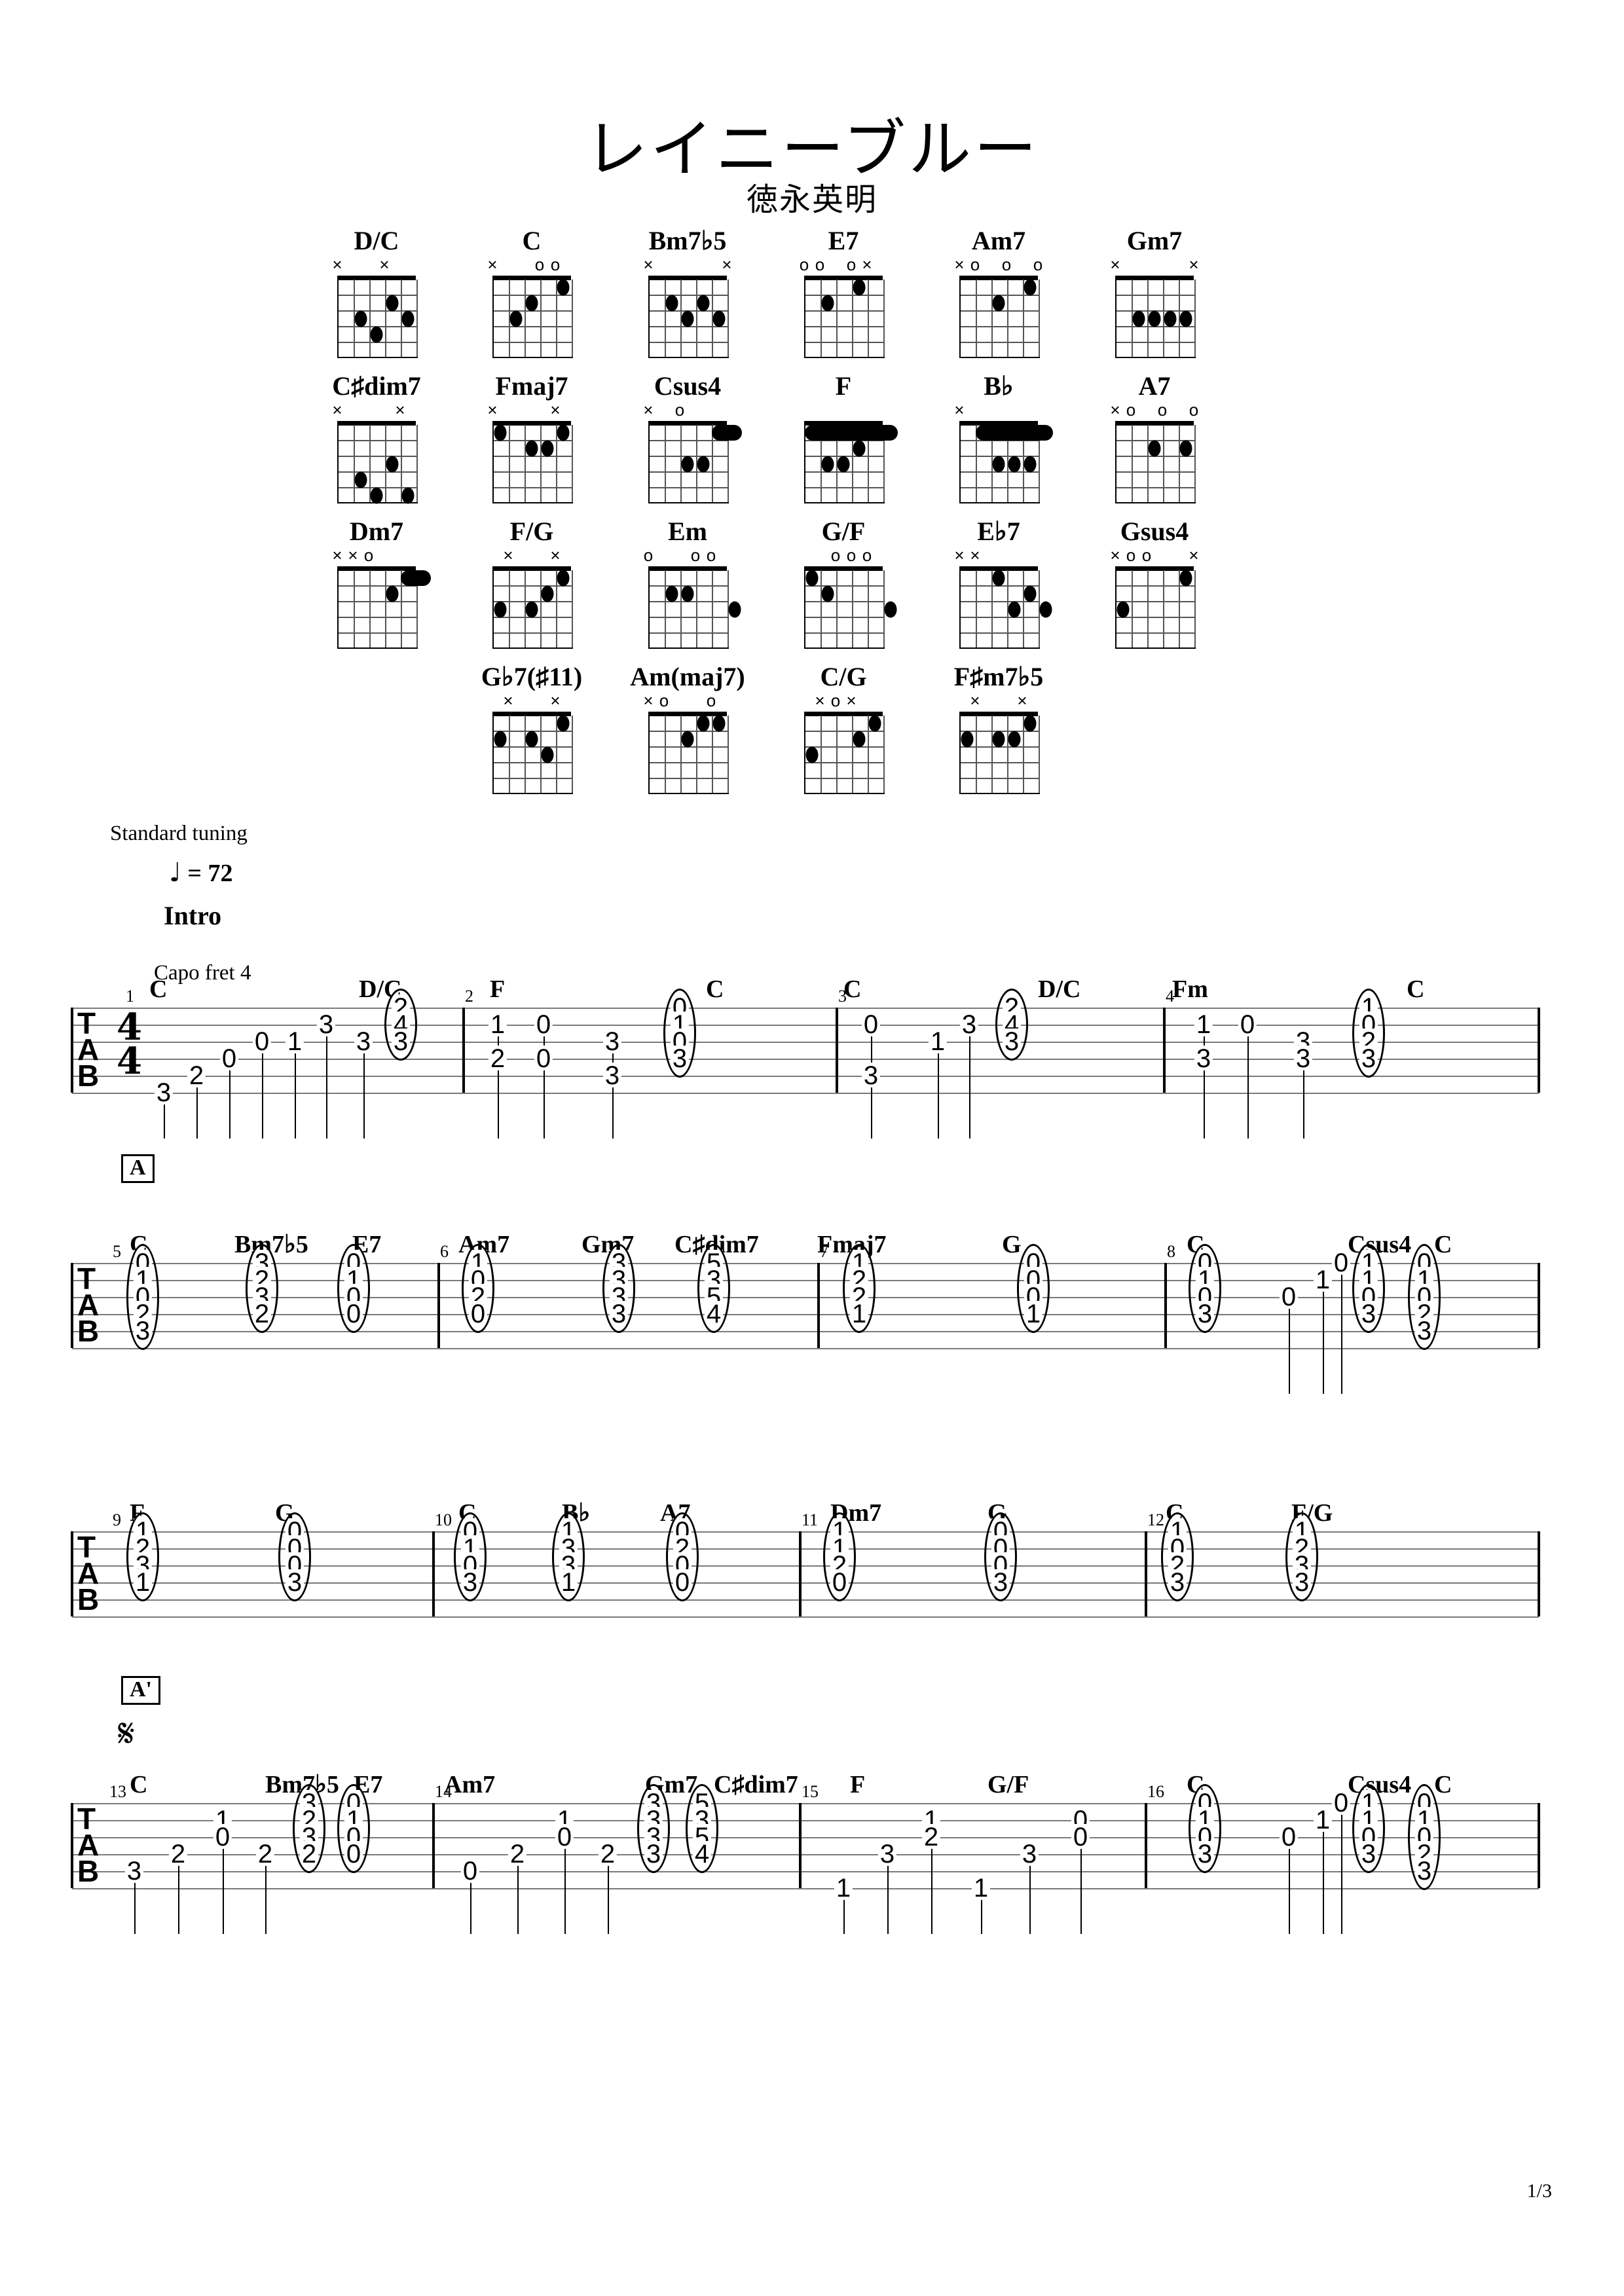 Image resolution: width=1624 pixels, height=2296 pixels. I want to click on section-marker: A, so click(138, 1168).